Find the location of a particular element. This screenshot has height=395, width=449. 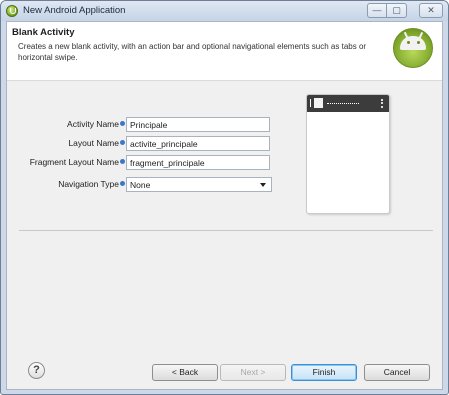

title-bar: New Android Application — ▢ ✕ is located at coordinates (224, 11).